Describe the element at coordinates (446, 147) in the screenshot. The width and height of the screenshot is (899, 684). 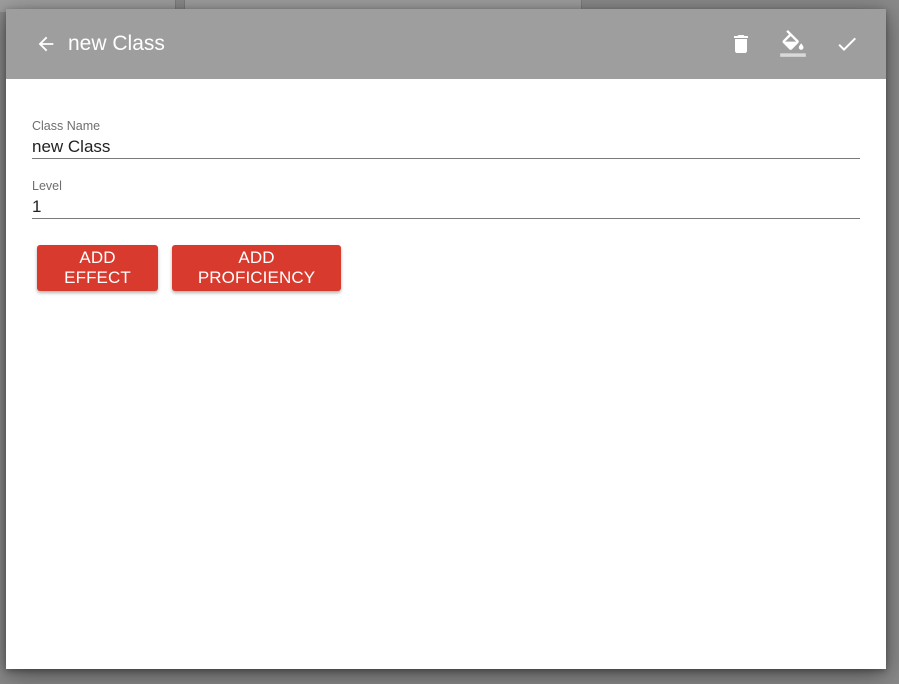
I see `class-name-input` at that location.